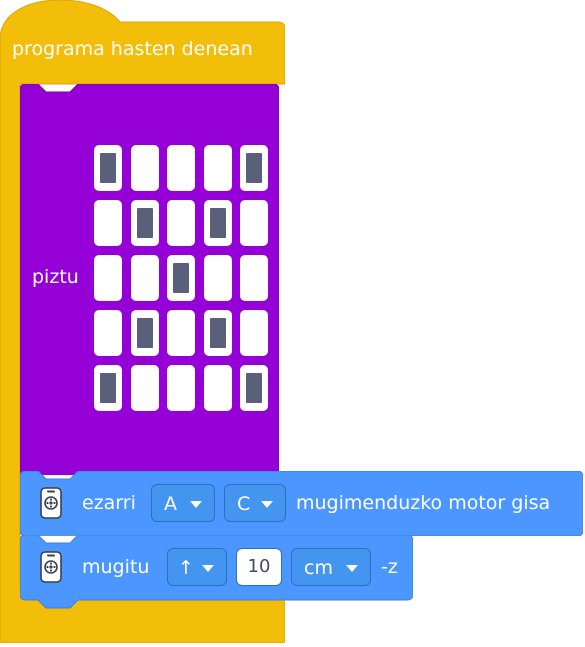  What do you see at coordinates (132, 49) in the screenshot?
I see `start-block-title: programa hasten denean` at bounding box center [132, 49].